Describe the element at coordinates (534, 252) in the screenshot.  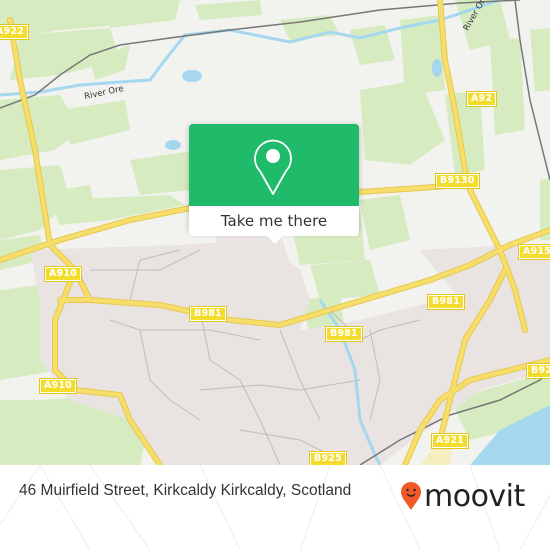
I see `road-label-a915: A915` at that location.